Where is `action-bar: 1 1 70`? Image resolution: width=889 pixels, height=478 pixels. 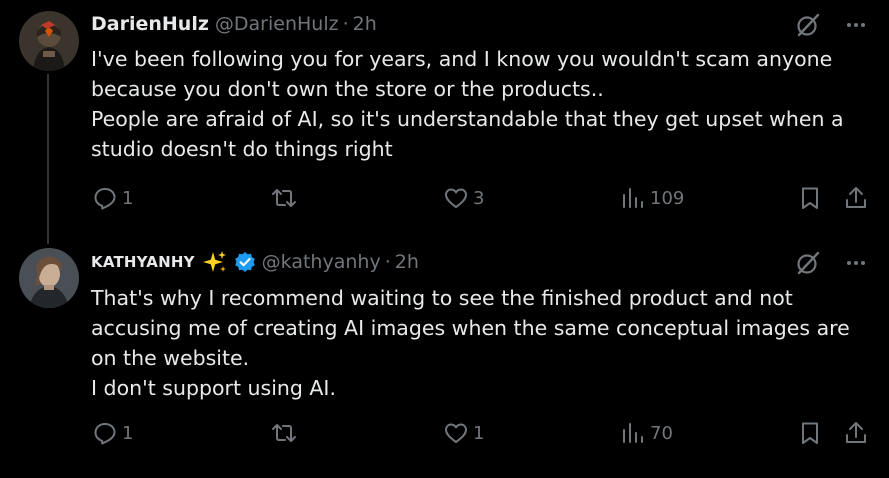
action-bar: 1 1 70 is located at coordinates (444, 433).